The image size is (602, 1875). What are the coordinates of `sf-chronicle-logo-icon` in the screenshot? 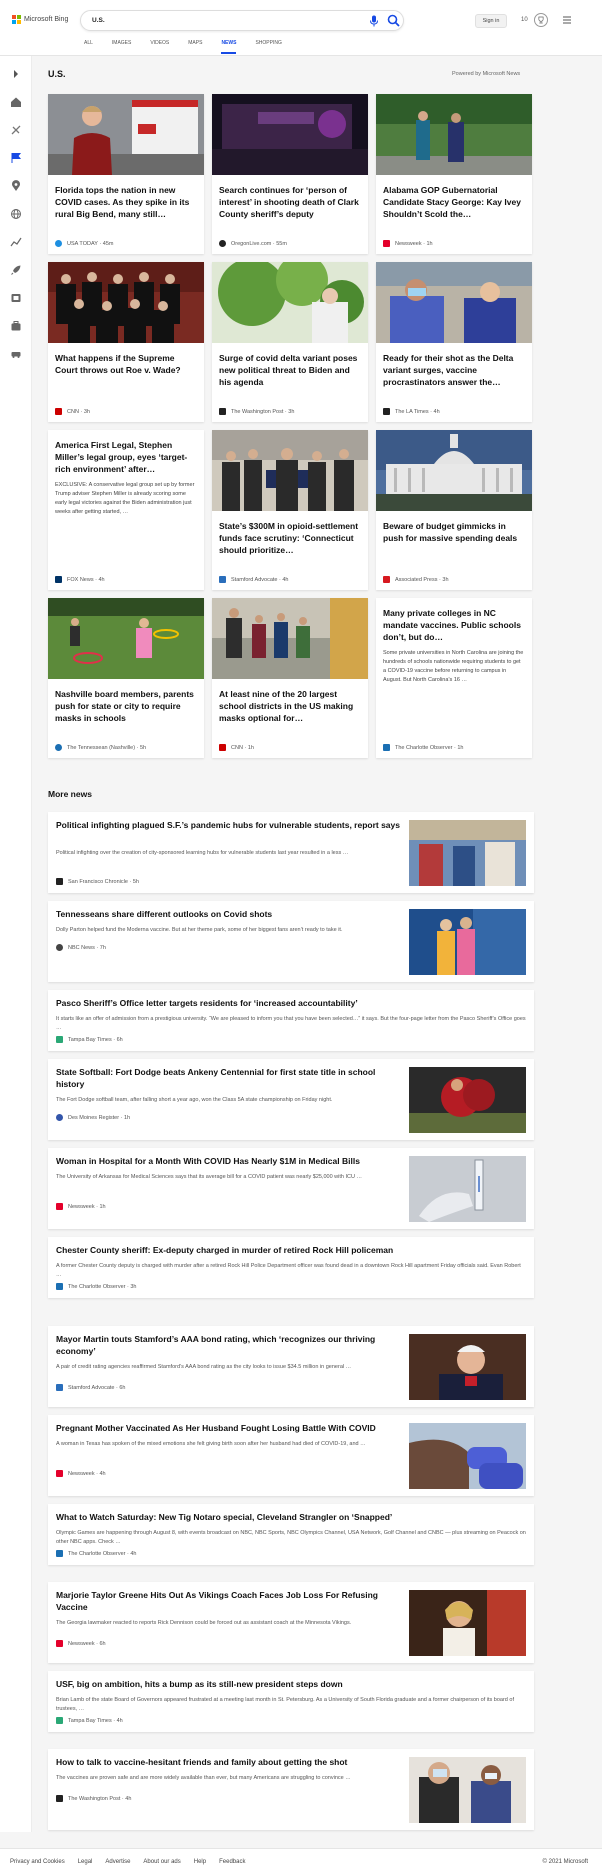 It's located at (59, 881).